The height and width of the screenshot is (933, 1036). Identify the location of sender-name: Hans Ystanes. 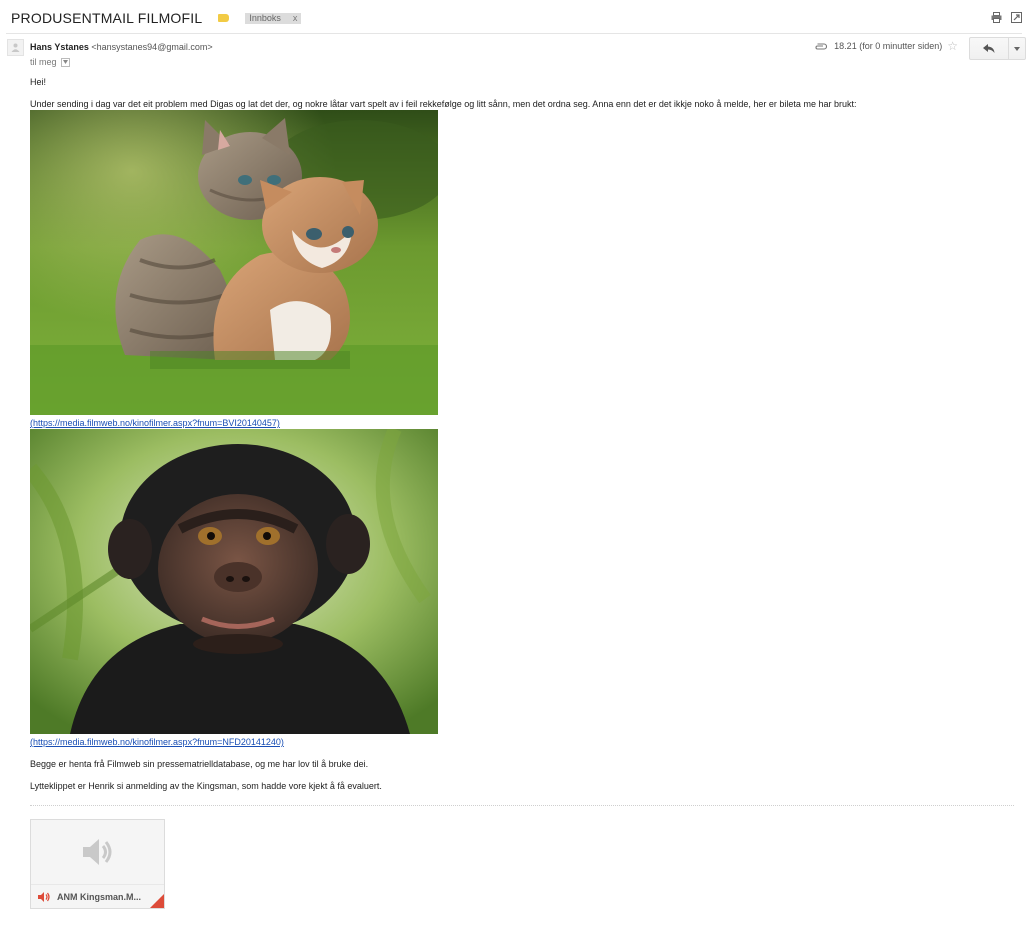
(59, 47).